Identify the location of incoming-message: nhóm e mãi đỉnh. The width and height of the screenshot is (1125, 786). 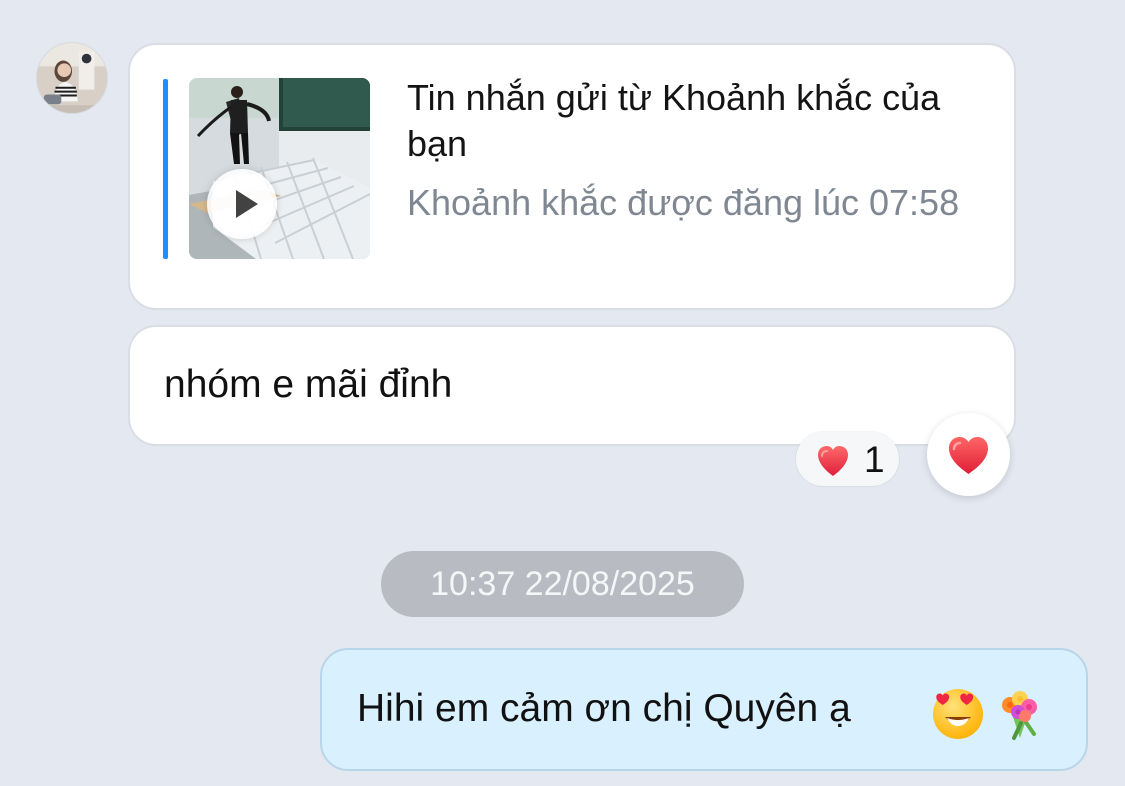
(572, 385).